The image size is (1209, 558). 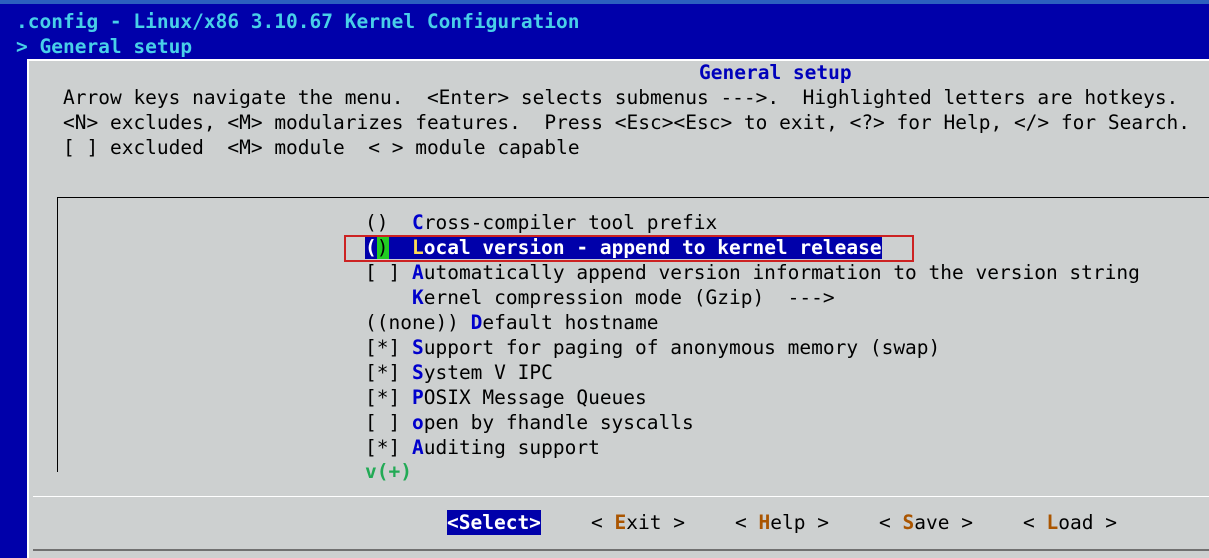 I want to click on item-hotkey: K, so click(x=417, y=297).